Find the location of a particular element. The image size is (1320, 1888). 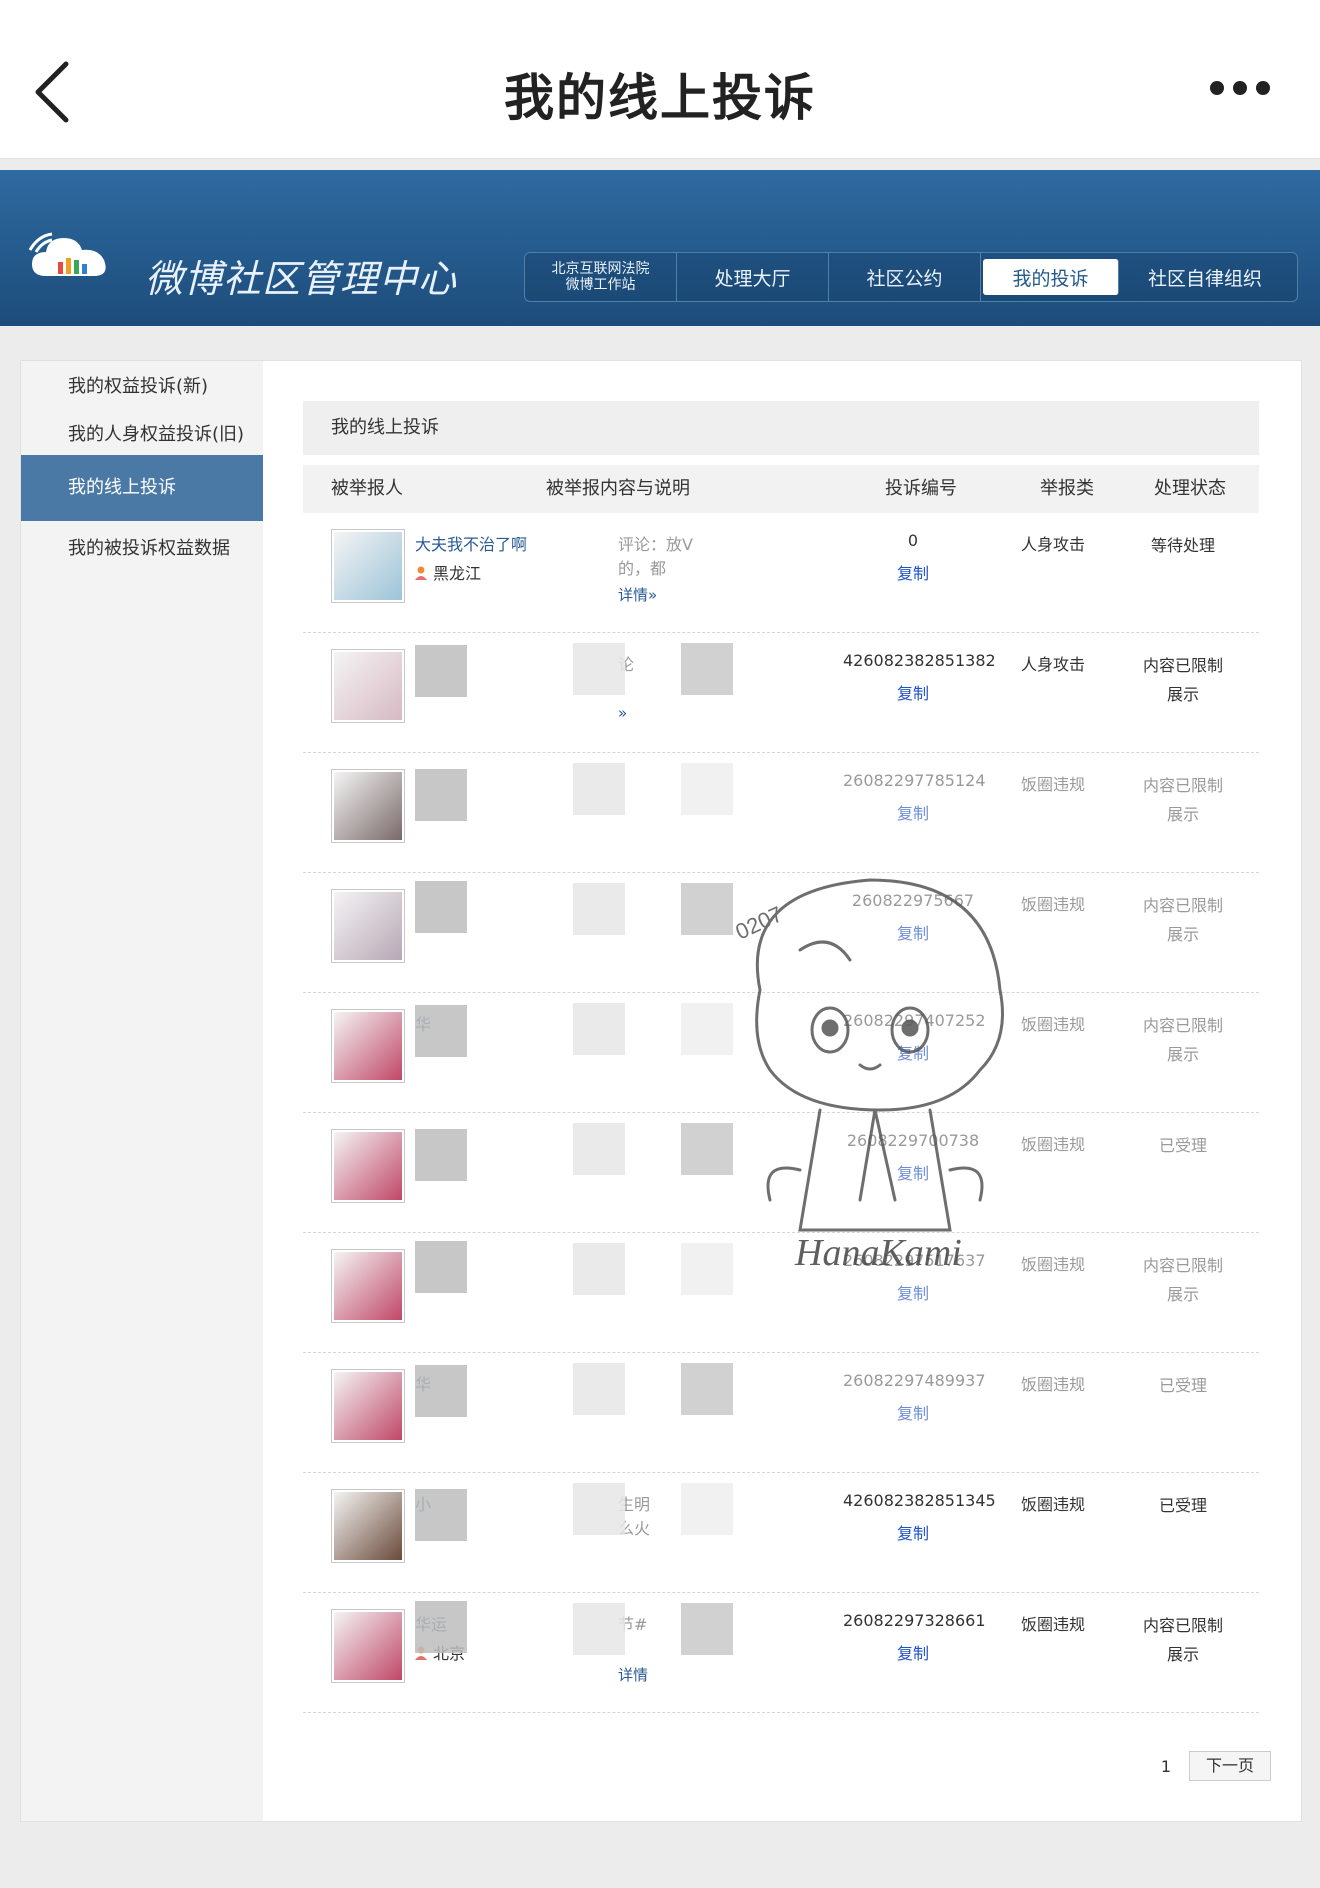

complaint-id: 26082297785124 is located at coordinates (914, 780).